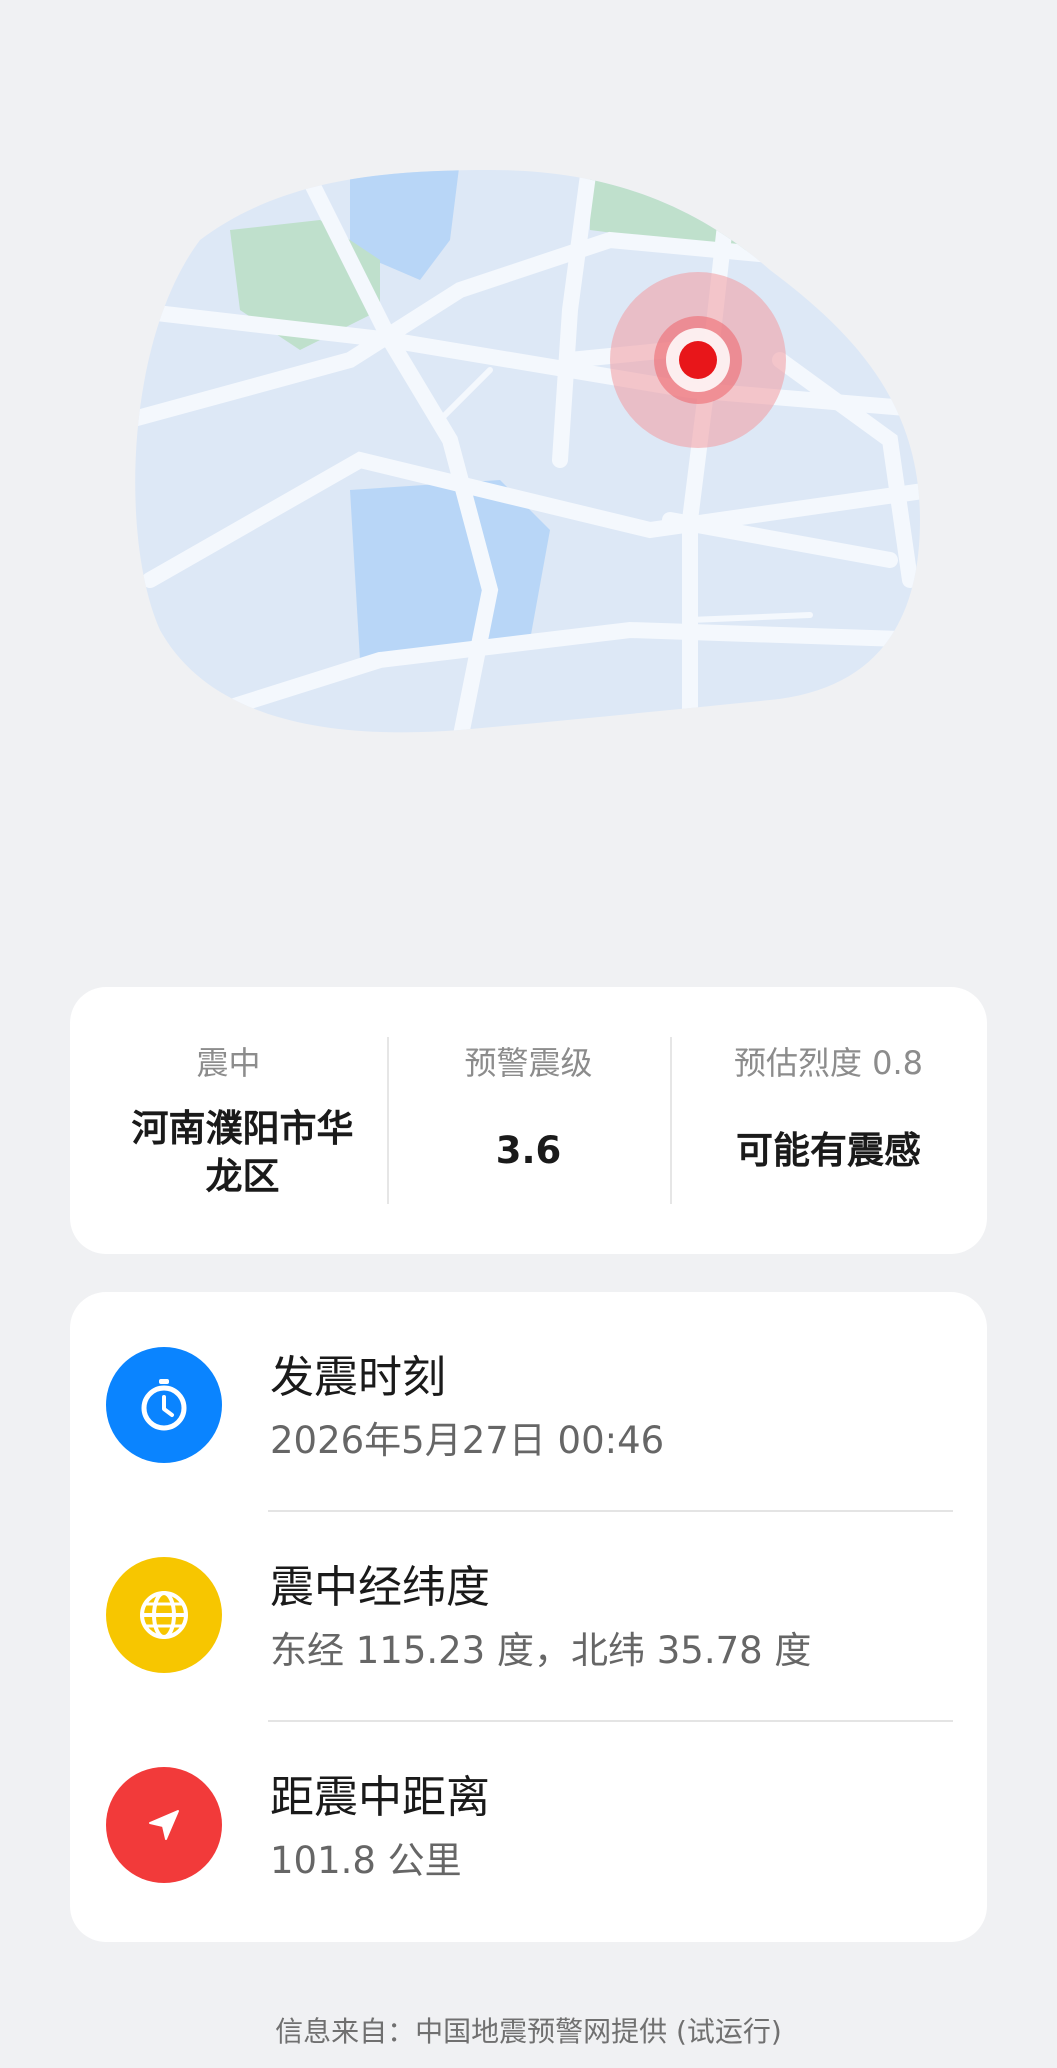 This screenshot has height=2068, width=1057. I want to click on epicenter-label: 震中, so click(228, 1063).